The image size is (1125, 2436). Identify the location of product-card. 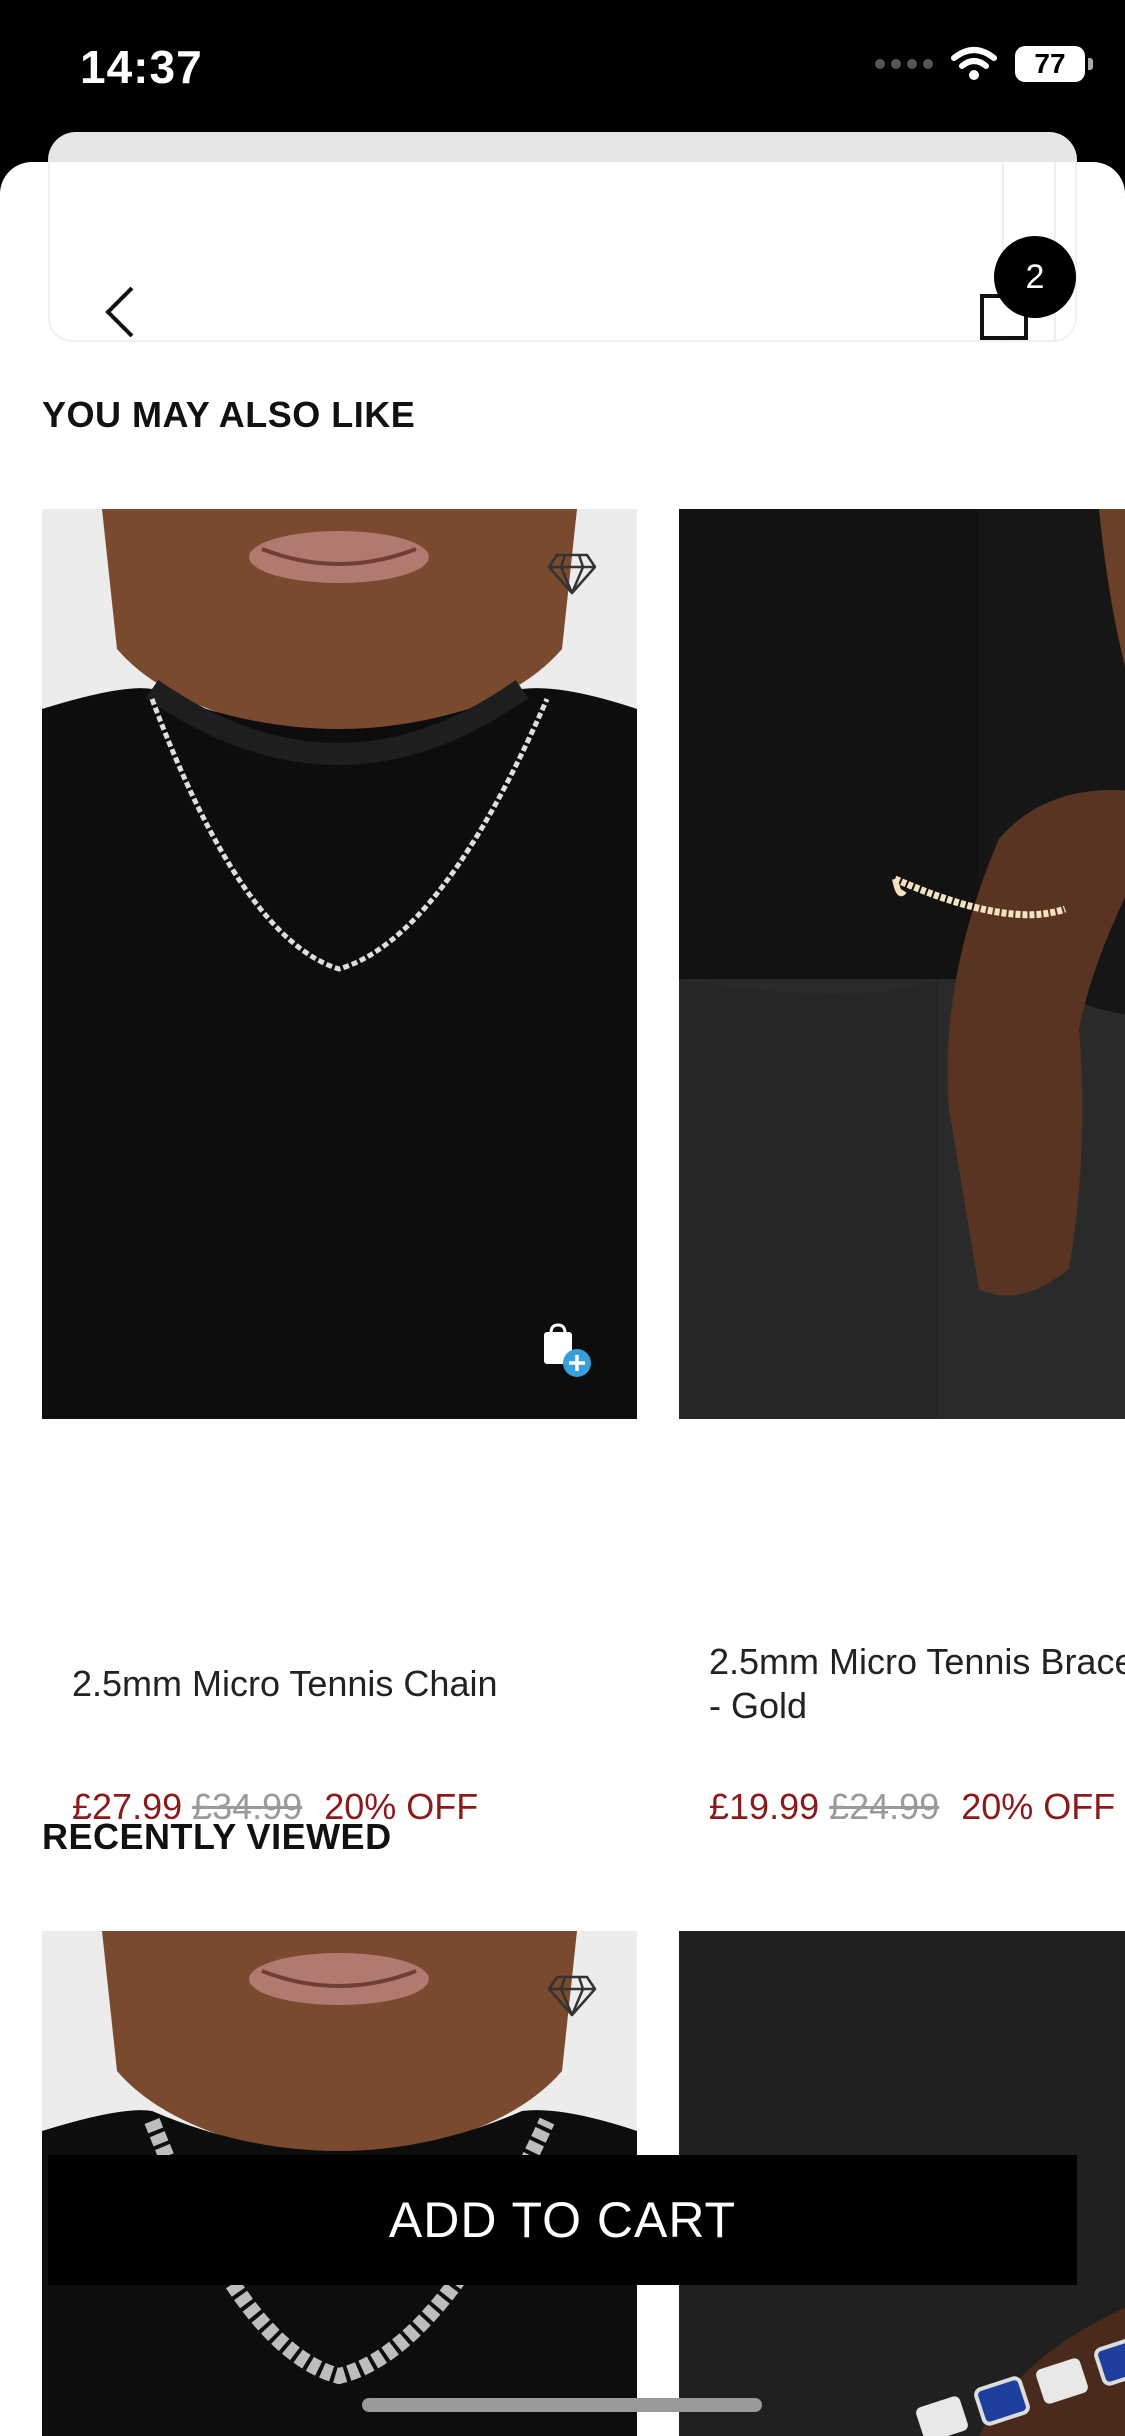
(902, 964).